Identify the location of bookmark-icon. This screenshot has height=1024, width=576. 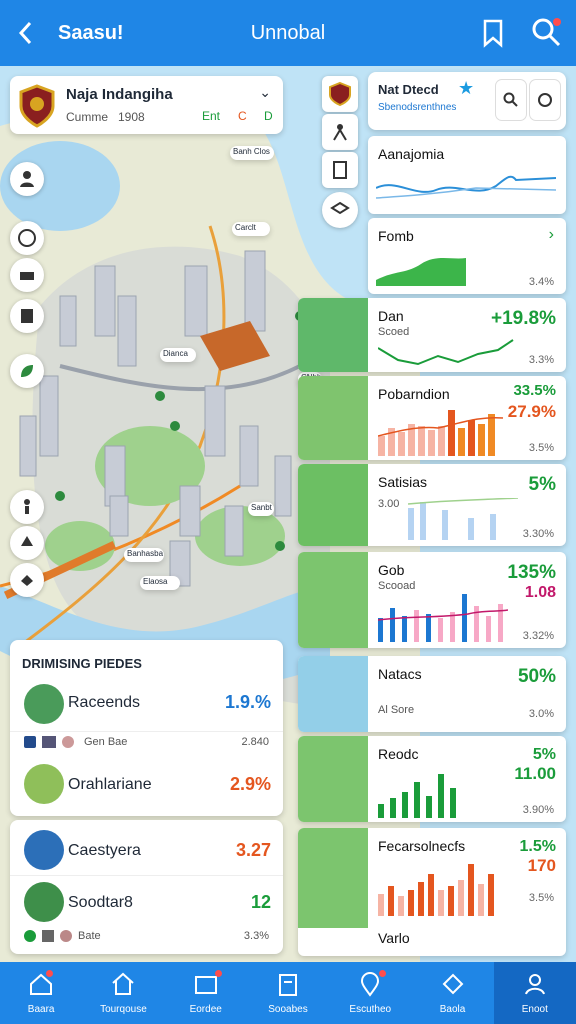
(493, 33).